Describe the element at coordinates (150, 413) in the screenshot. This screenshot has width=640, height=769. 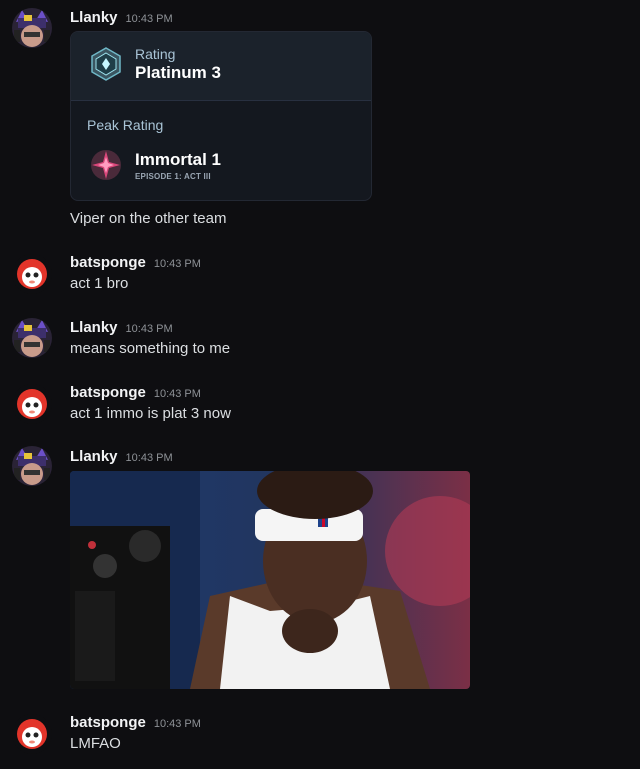
I see `message-text: act 1 immo is plat 3 now` at that location.